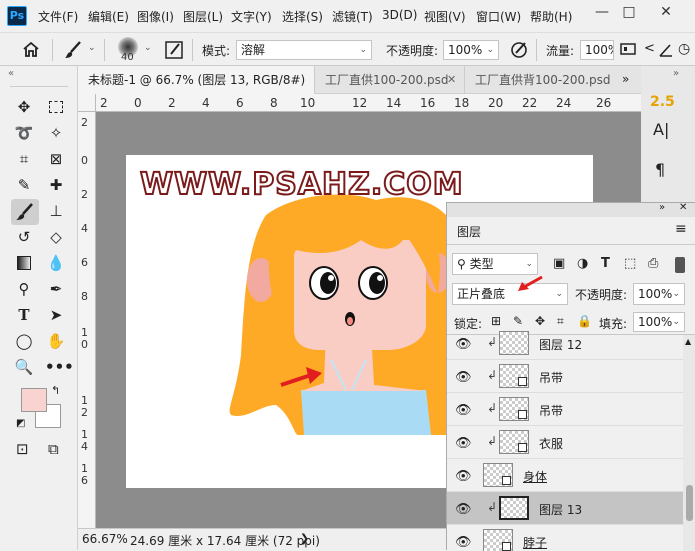 This screenshot has height=551, width=695. What do you see at coordinates (24, 367) in the screenshot?
I see `zoom-tool-icon: 🔍` at bounding box center [24, 367].